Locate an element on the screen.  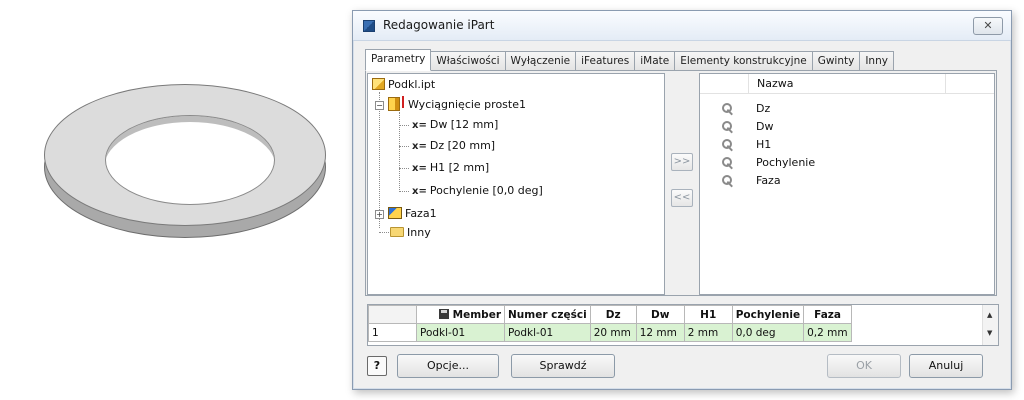
tree-node-part: Podkl.ipt is located at coordinates (403, 85).